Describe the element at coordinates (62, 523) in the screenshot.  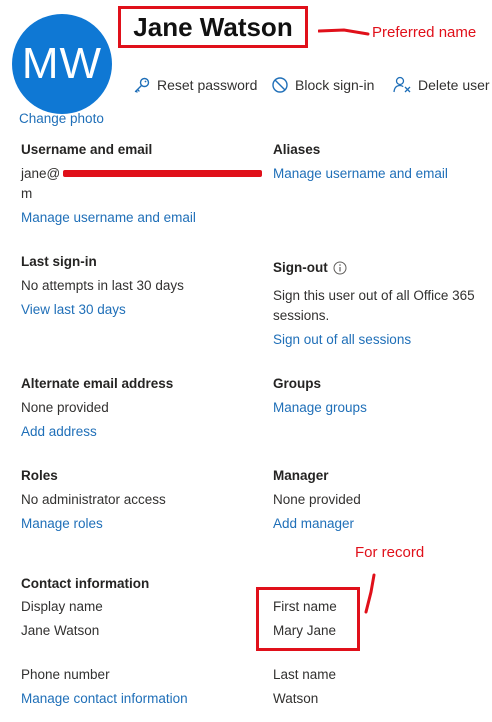
I see `manage-roles-link: Manage roles` at that location.